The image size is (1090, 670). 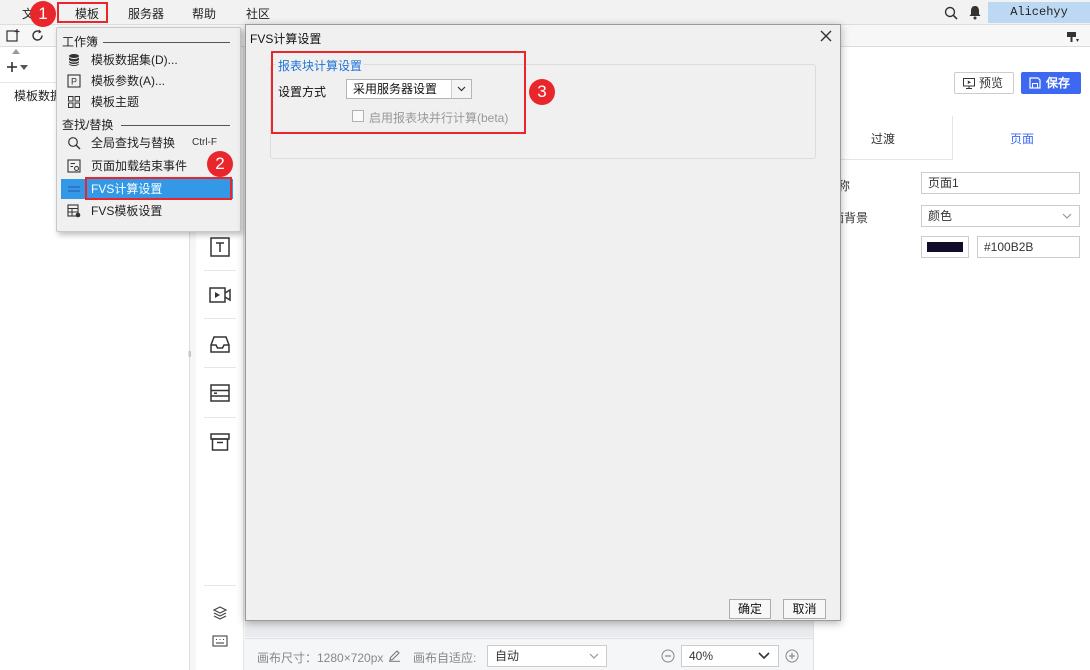 I want to click on background-color-swatch, so click(x=945, y=247).